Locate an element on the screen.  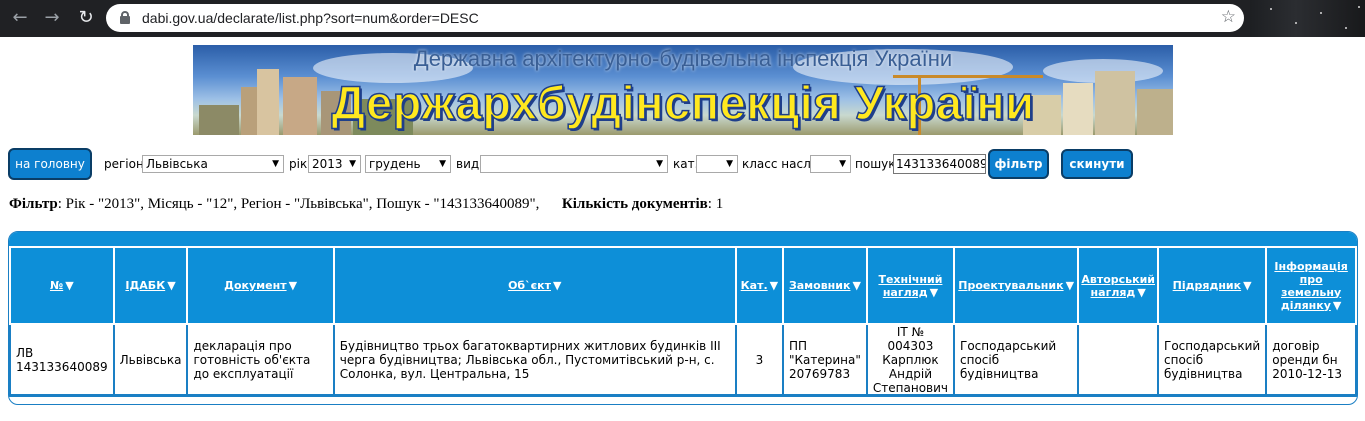
lock-icon is located at coordinates (125, 17).